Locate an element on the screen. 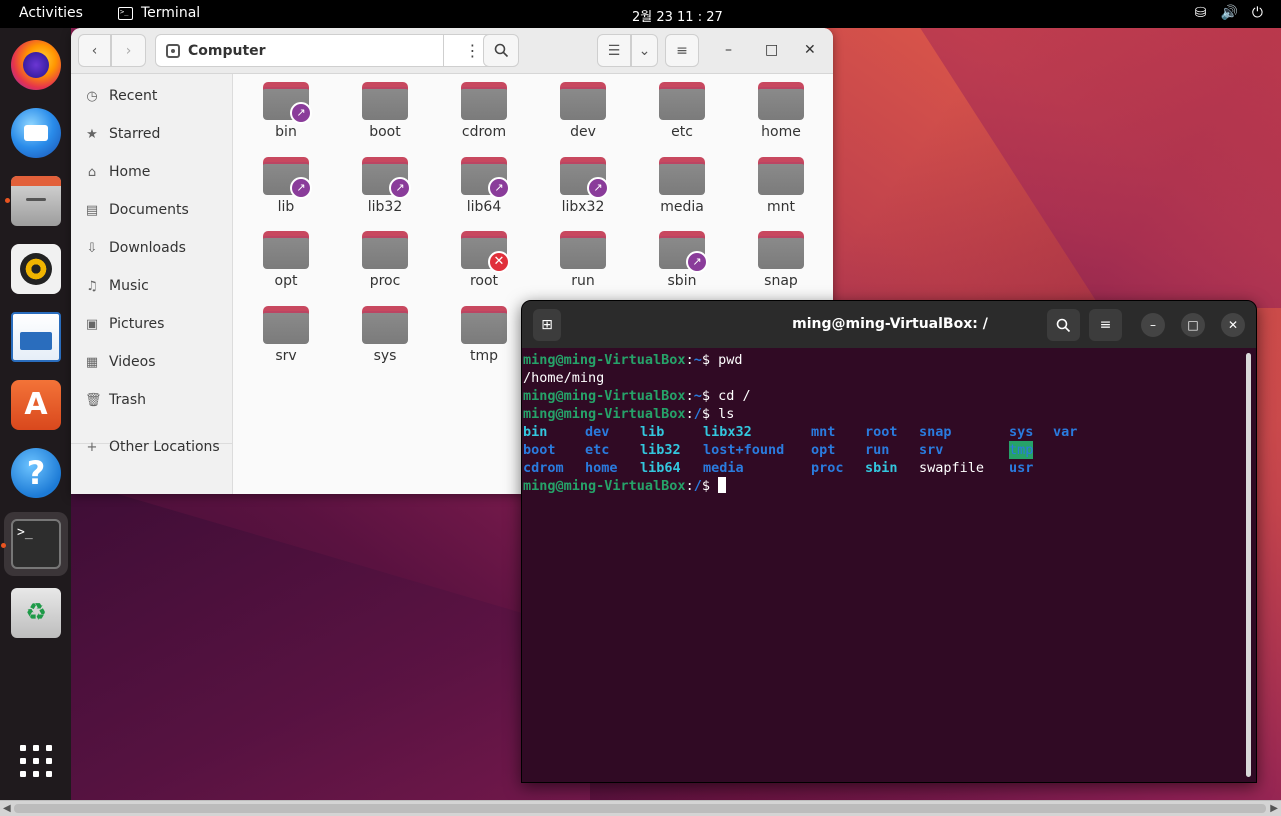  folder-item: run is located at coordinates (583, 259).